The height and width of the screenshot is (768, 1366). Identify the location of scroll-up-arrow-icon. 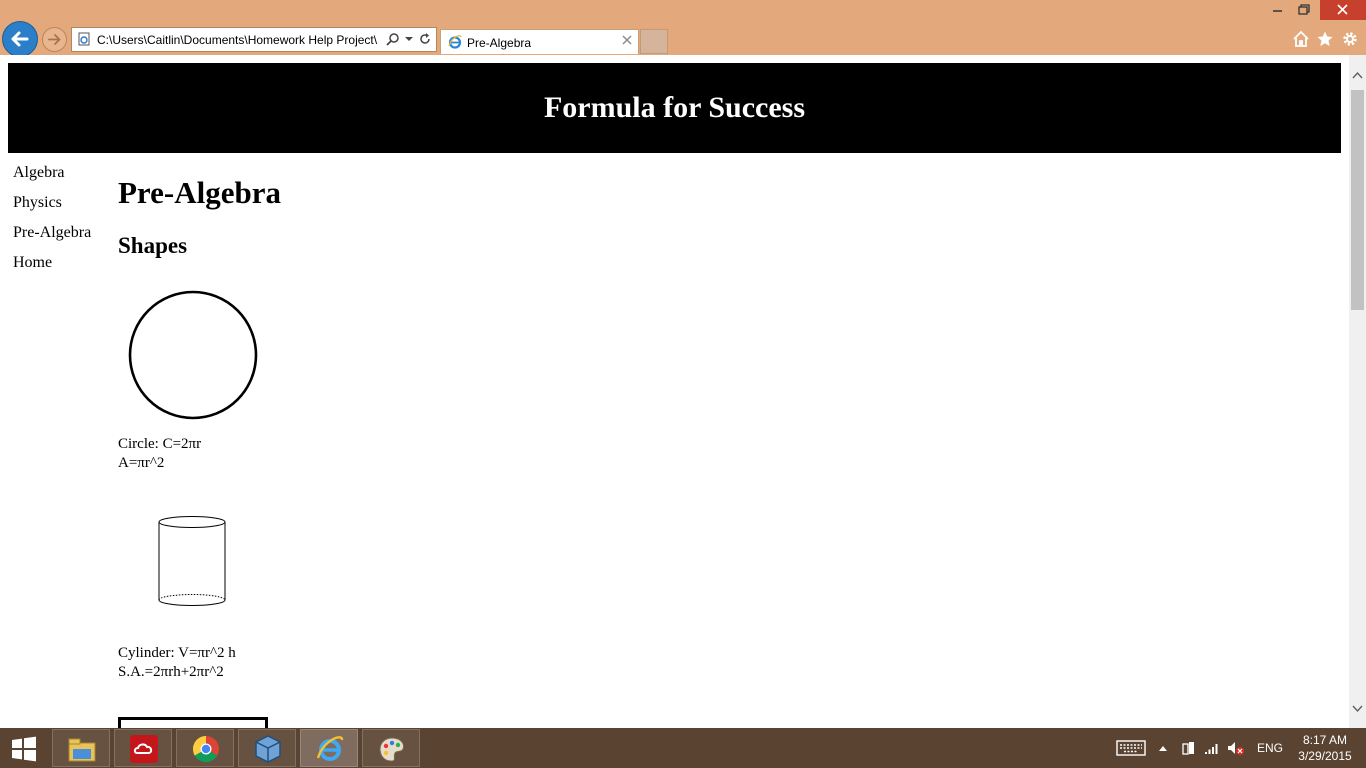
(1357, 75).